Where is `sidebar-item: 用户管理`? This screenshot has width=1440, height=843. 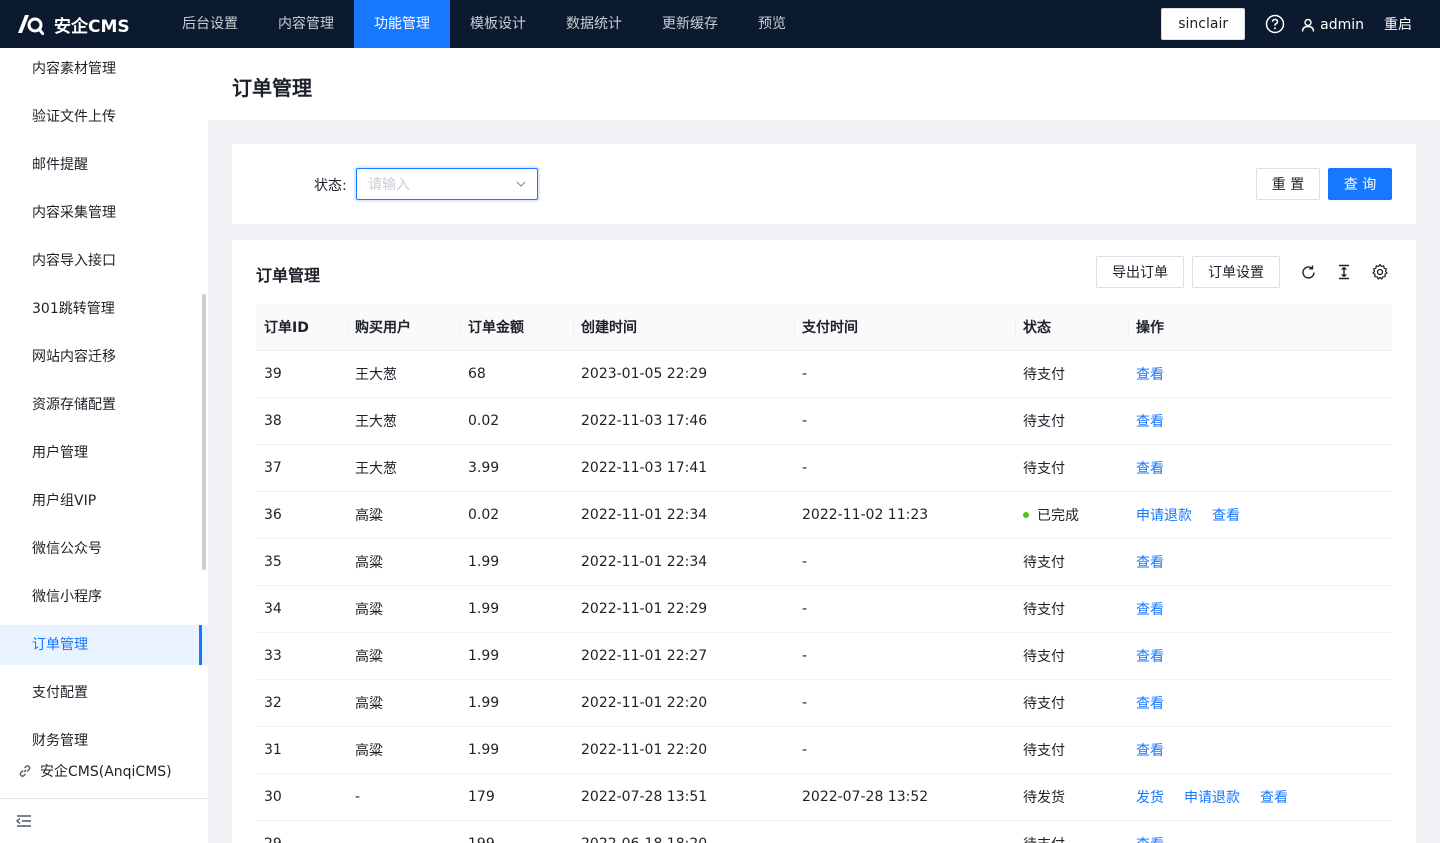
sidebar-item: 用户管理 is located at coordinates (104, 453).